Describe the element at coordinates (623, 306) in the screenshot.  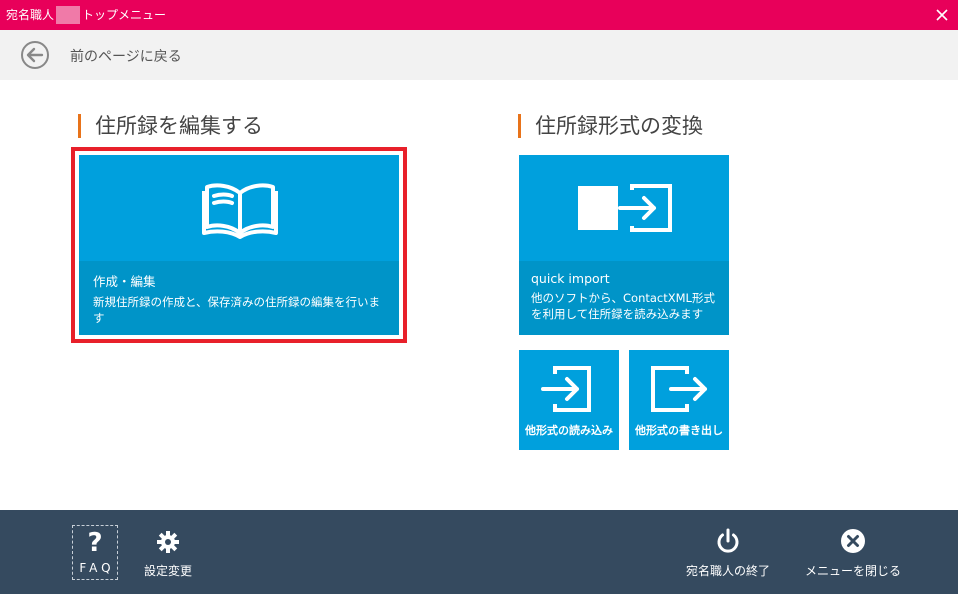
I see `quick-import-description: 他のソフトから、ContactXML形式を利用して住所録を読み込みます` at that location.